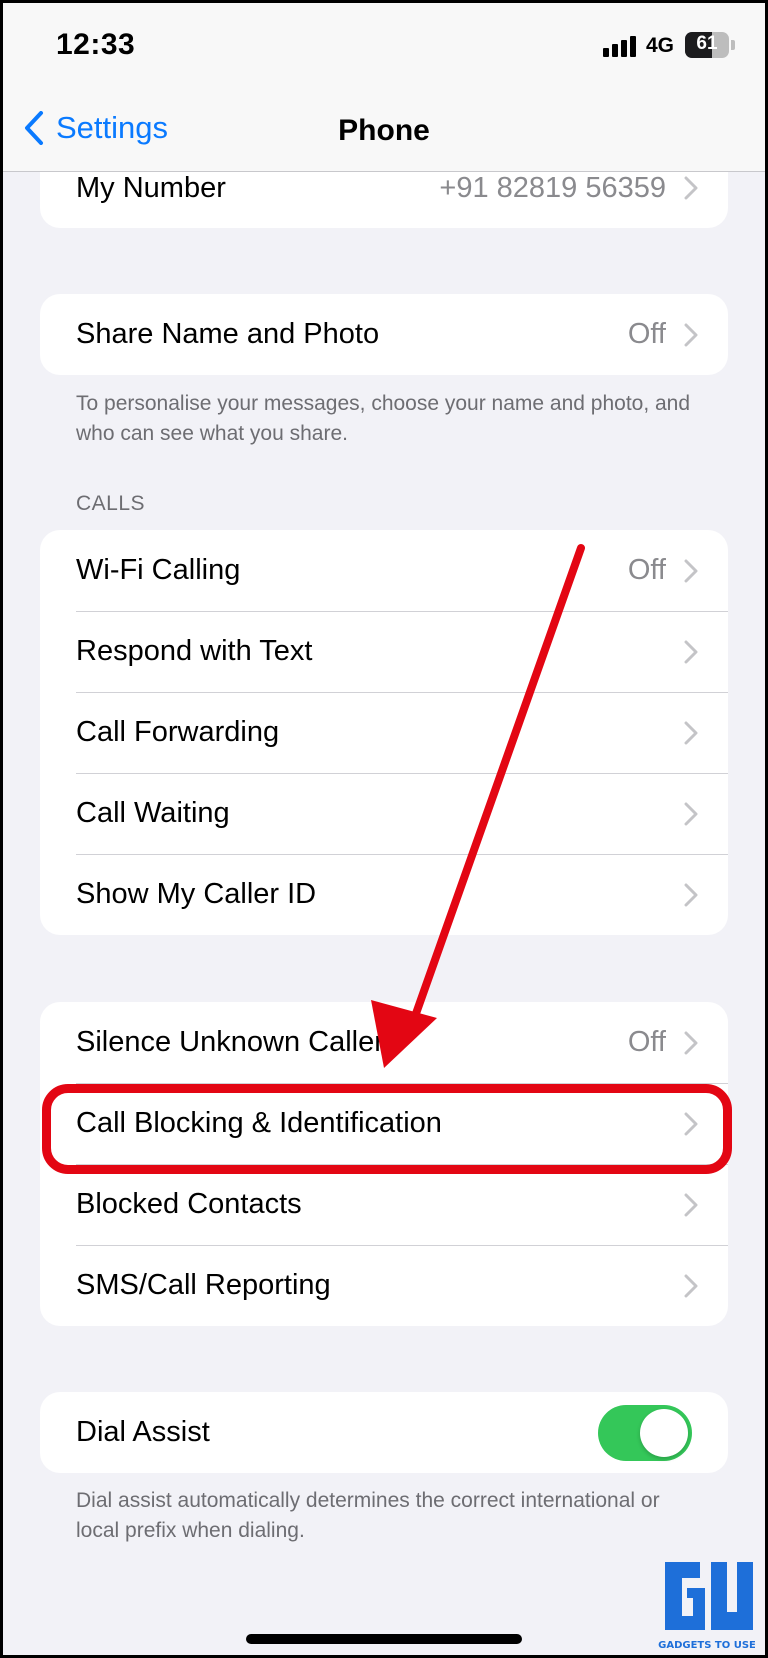 The height and width of the screenshot is (1658, 768). Describe the element at coordinates (384, 48) in the screenshot. I see `status-bar: 12:33 4G 61` at that location.